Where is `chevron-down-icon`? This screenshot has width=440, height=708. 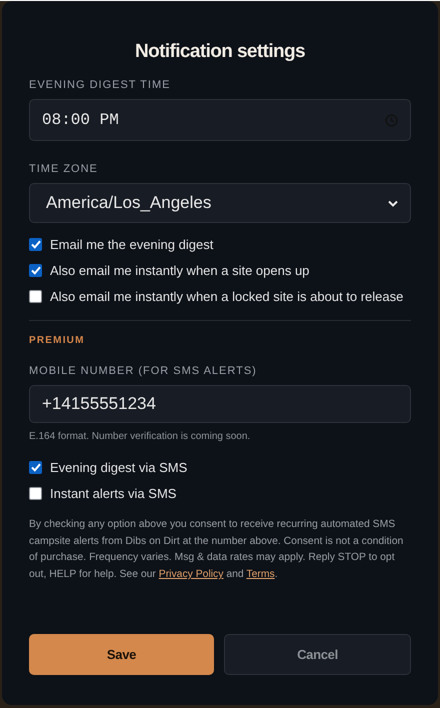
chevron-down-icon is located at coordinates (393, 203).